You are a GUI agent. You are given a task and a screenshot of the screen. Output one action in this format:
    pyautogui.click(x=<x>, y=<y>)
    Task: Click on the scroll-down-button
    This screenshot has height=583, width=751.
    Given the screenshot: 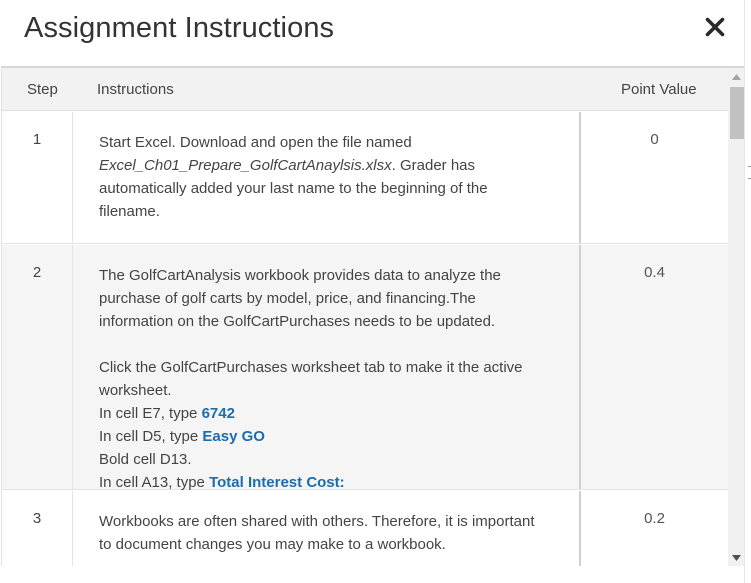 What is the action you would take?
    pyautogui.click(x=736, y=557)
    